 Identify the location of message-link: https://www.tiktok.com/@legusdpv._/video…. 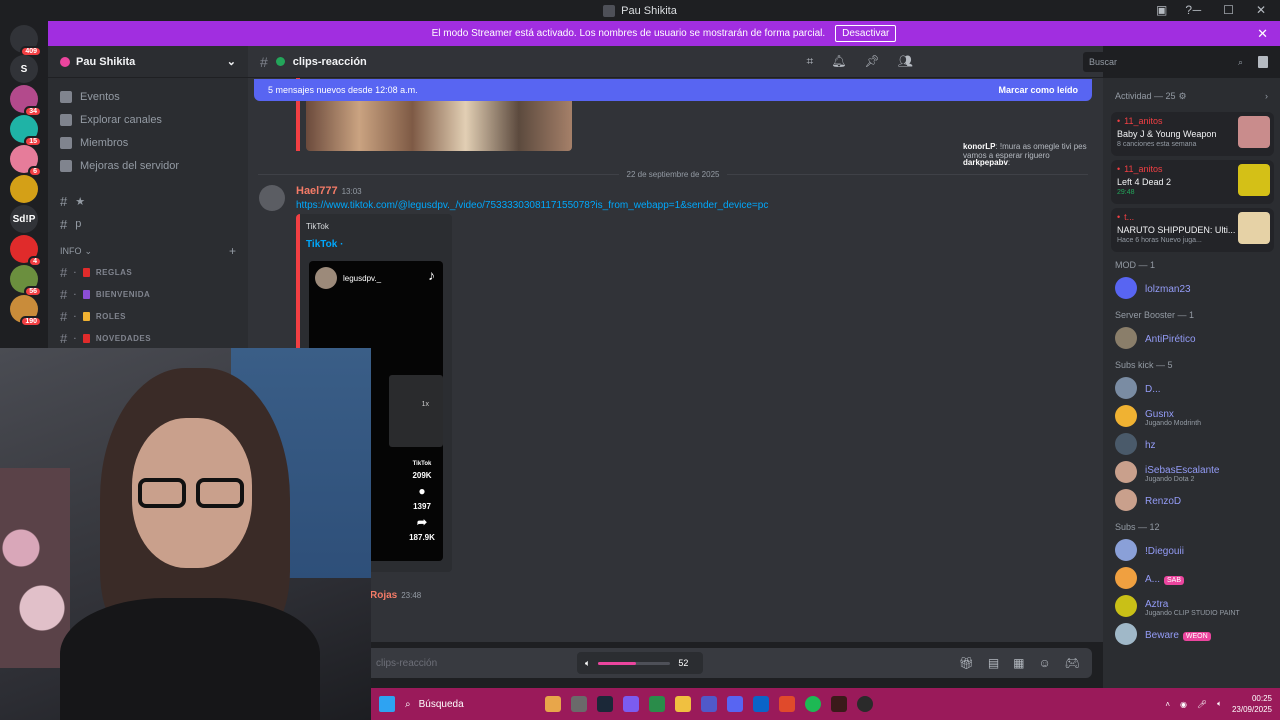
(532, 205).